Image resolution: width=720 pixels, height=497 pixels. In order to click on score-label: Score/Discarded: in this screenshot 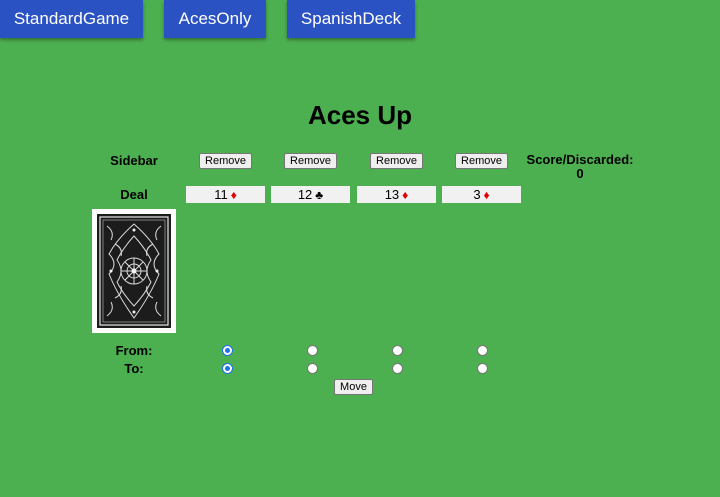, I will do `click(580, 159)`.